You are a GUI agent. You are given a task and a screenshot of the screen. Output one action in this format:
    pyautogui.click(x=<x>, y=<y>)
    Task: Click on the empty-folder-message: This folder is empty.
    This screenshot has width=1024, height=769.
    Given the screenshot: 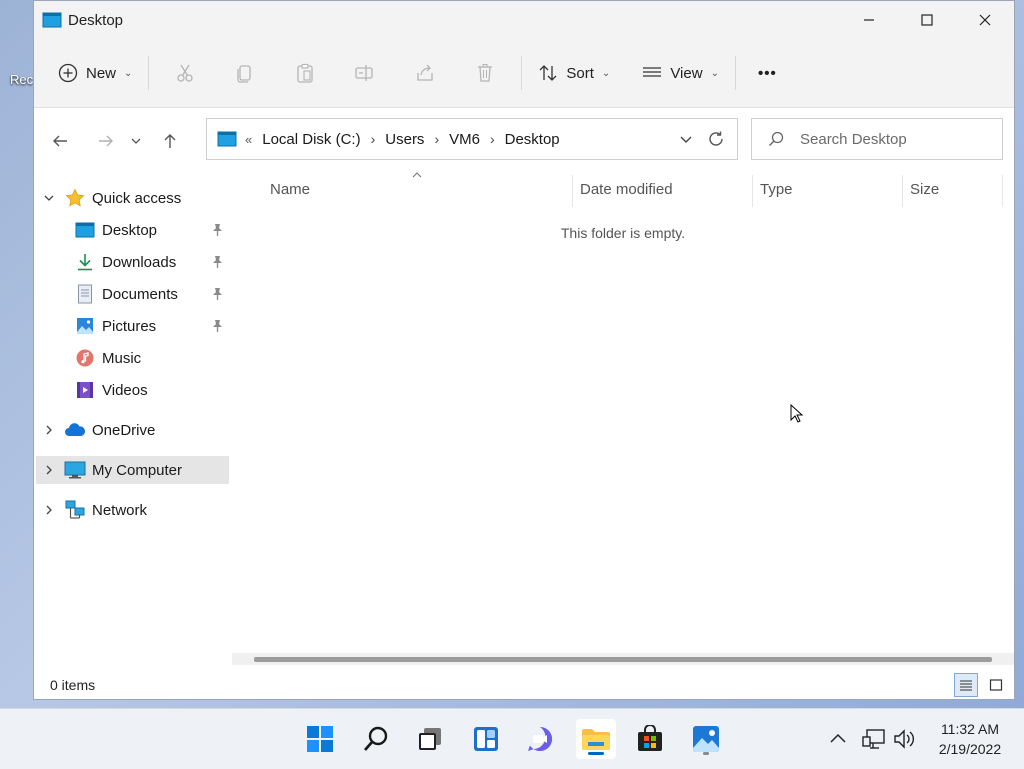 What is the action you would take?
    pyautogui.click(x=623, y=233)
    